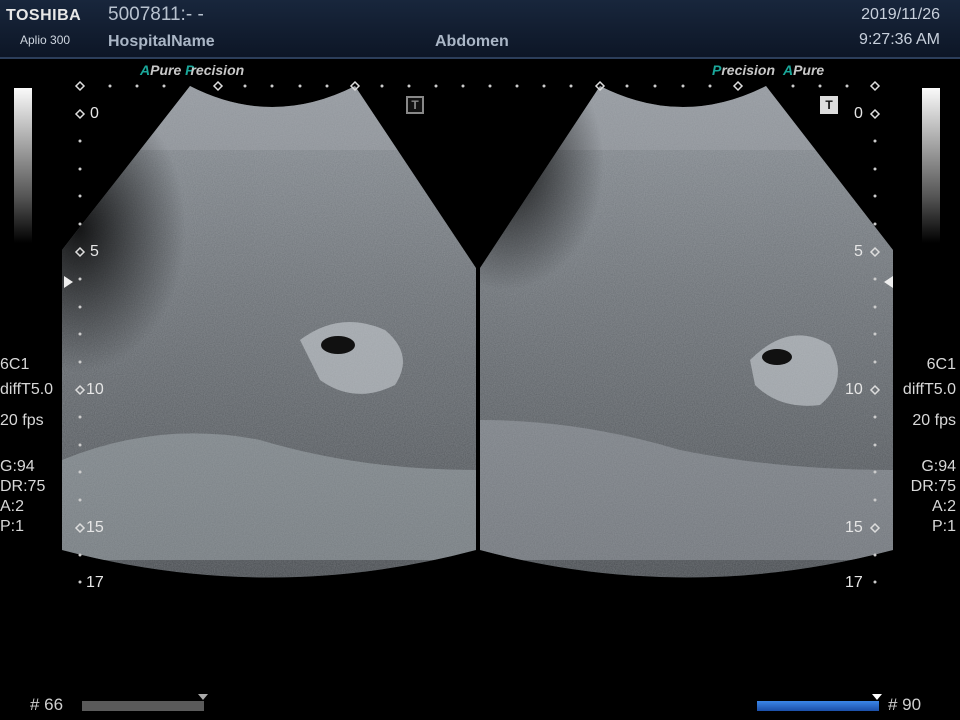 The width and height of the screenshot is (960, 720). What do you see at coordinates (94, 113) in the screenshot?
I see `depth-label-0-left: 0` at bounding box center [94, 113].